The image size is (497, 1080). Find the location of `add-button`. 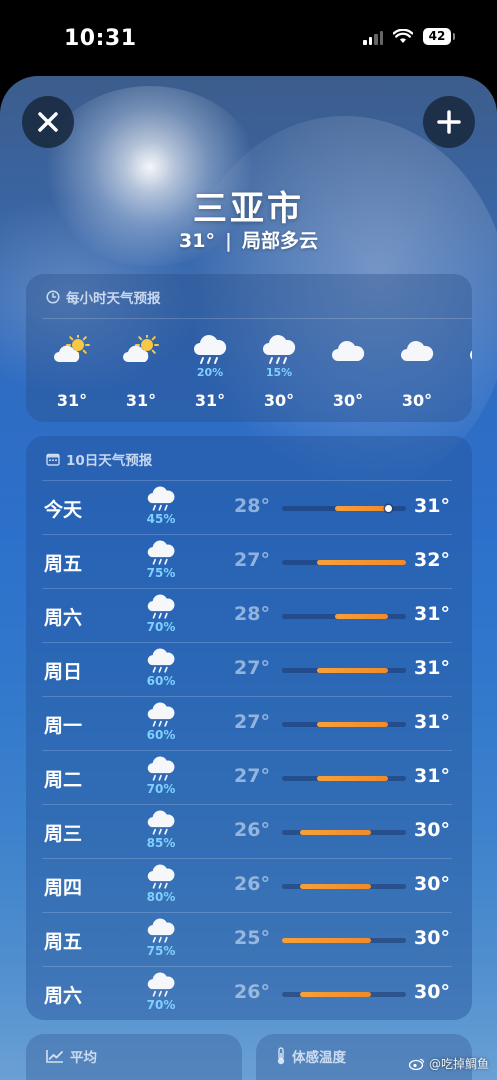

add-button is located at coordinates (449, 122).